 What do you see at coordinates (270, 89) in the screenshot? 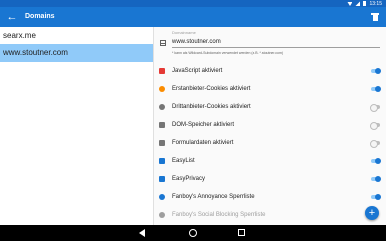
I see `setting-first-party-cookies: Erstanbieter-Cookies aktiviert` at bounding box center [270, 89].